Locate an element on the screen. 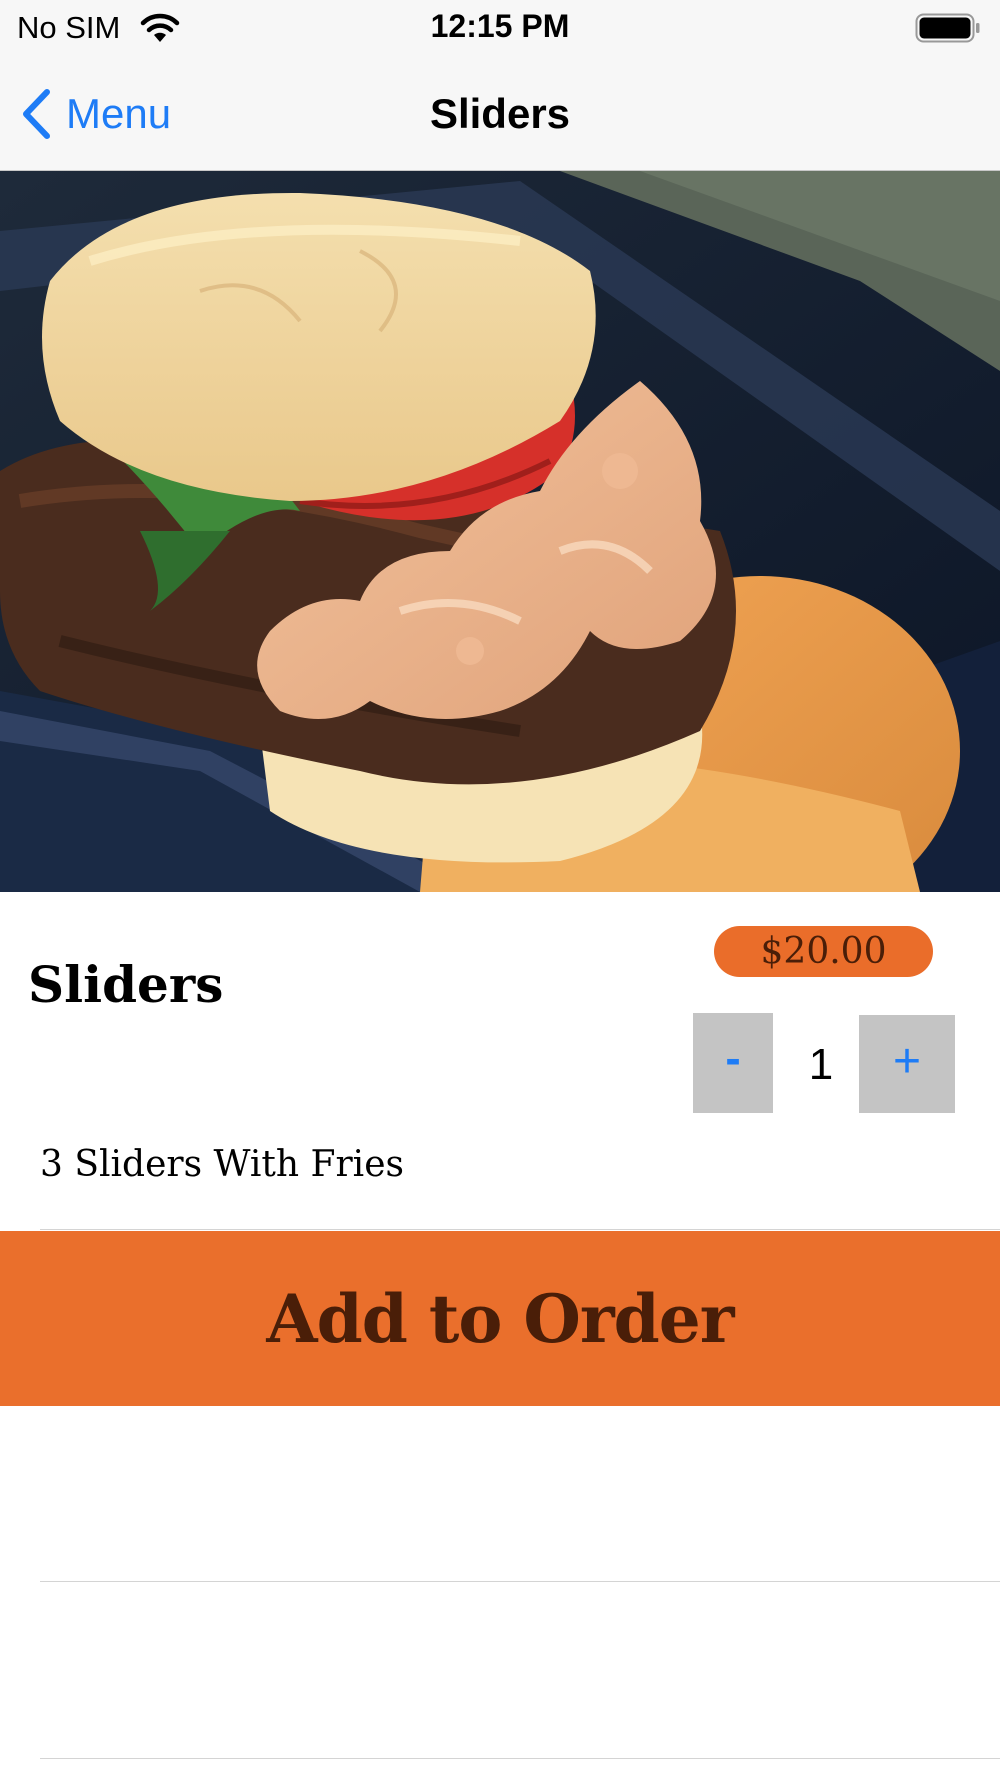 The height and width of the screenshot is (1778, 1000). clock-time: 12:15 PM is located at coordinates (500, 26).